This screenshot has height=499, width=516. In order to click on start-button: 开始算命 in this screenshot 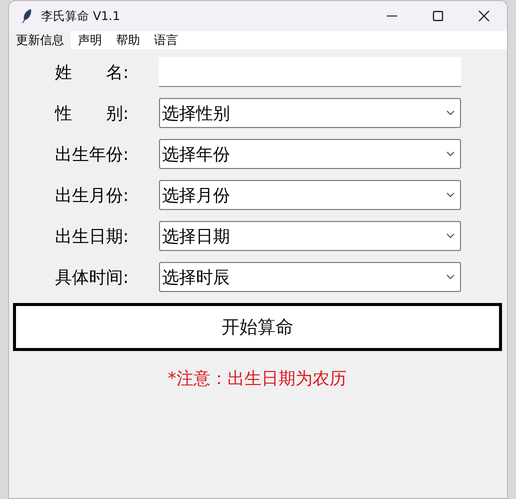, I will do `click(257, 327)`.